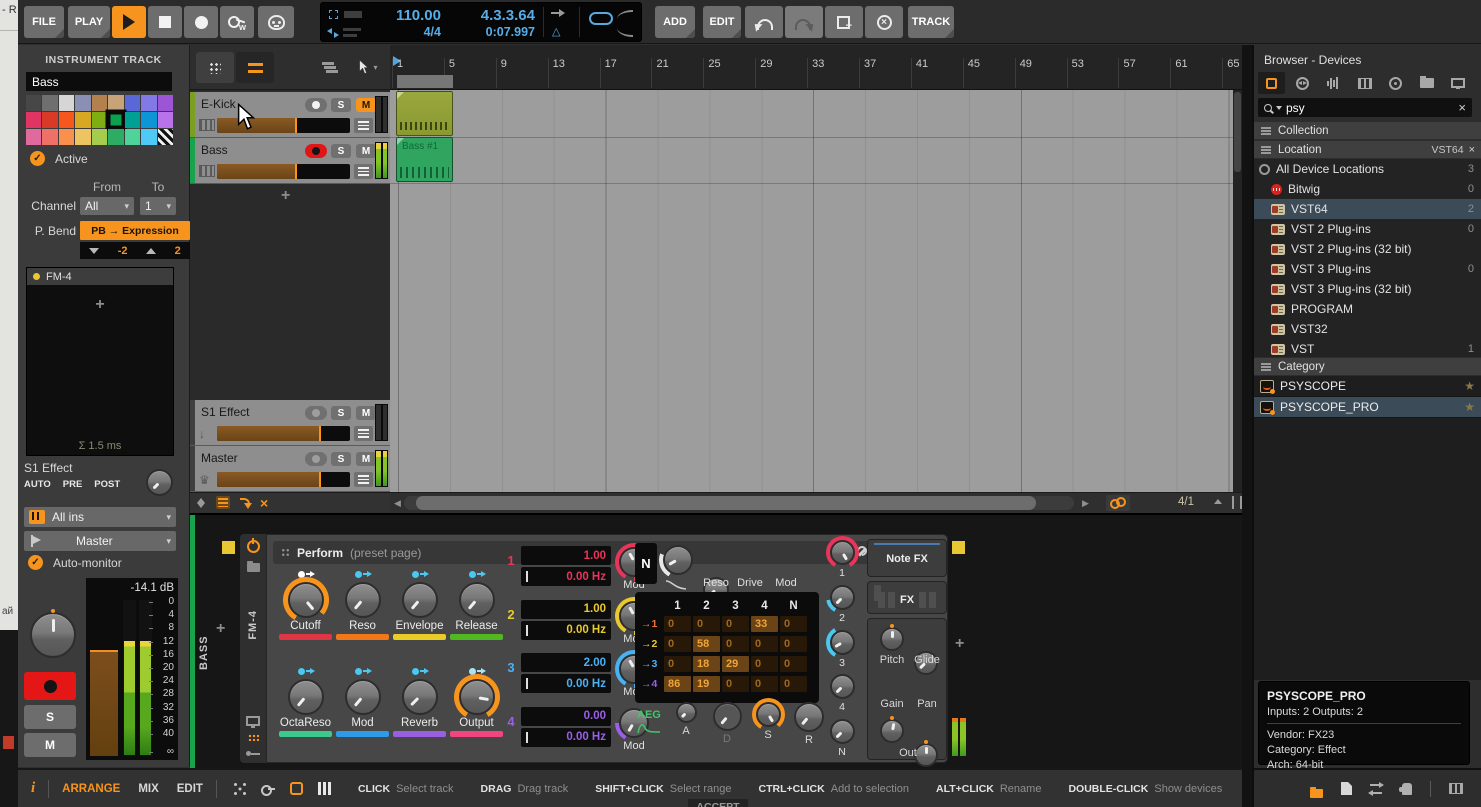  I want to click on matrix-cell: 19, so click(706, 684).